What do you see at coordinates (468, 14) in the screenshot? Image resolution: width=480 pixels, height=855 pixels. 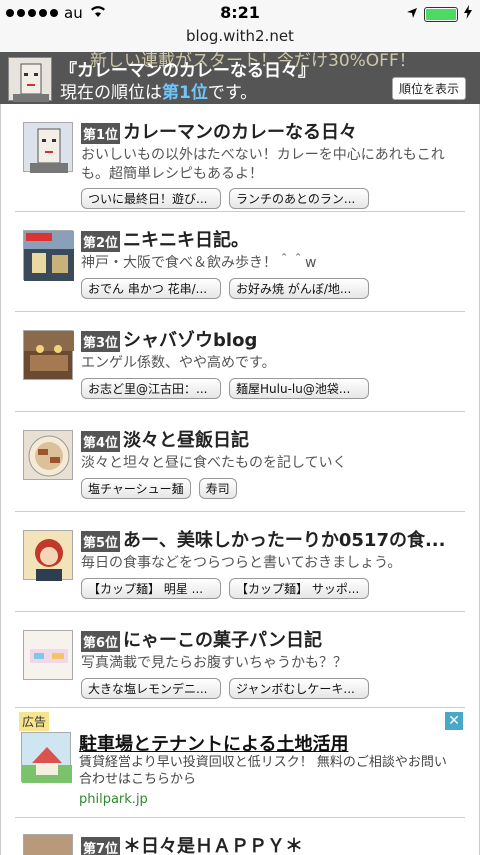 I see `charging-icon` at bounding box center [468, 14].